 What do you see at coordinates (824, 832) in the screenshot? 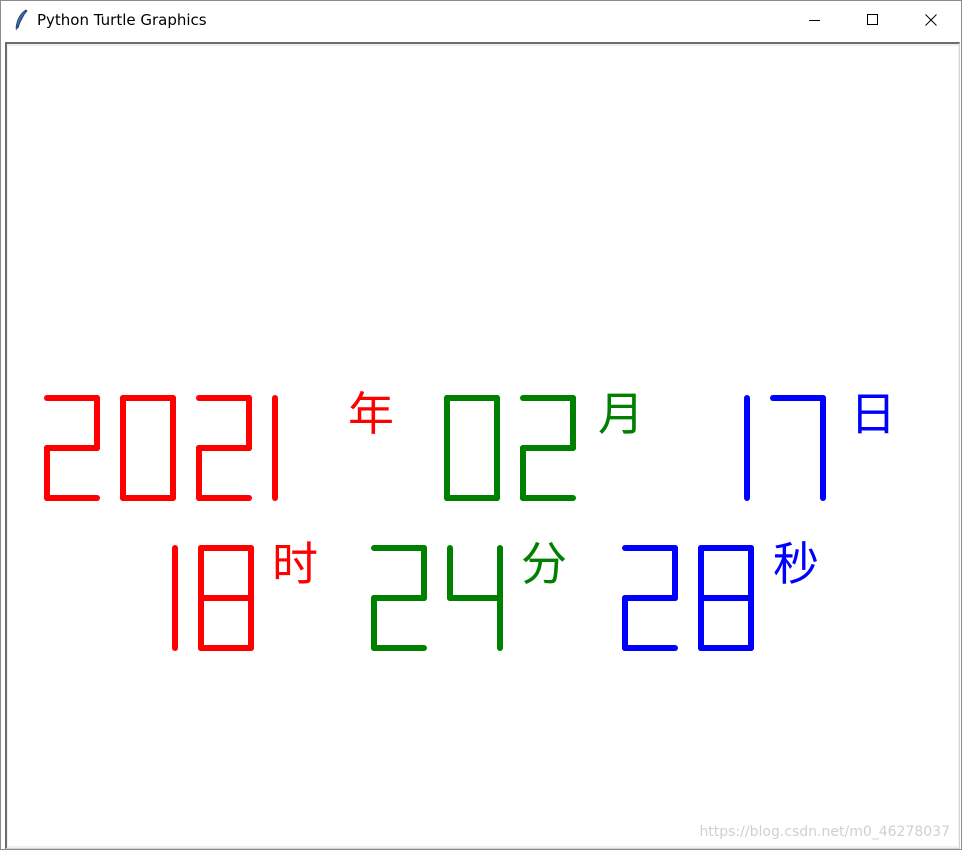
I see `watermark-text: https://blog.csdn.net/m0_46278037` at bounding box center [824, 832].